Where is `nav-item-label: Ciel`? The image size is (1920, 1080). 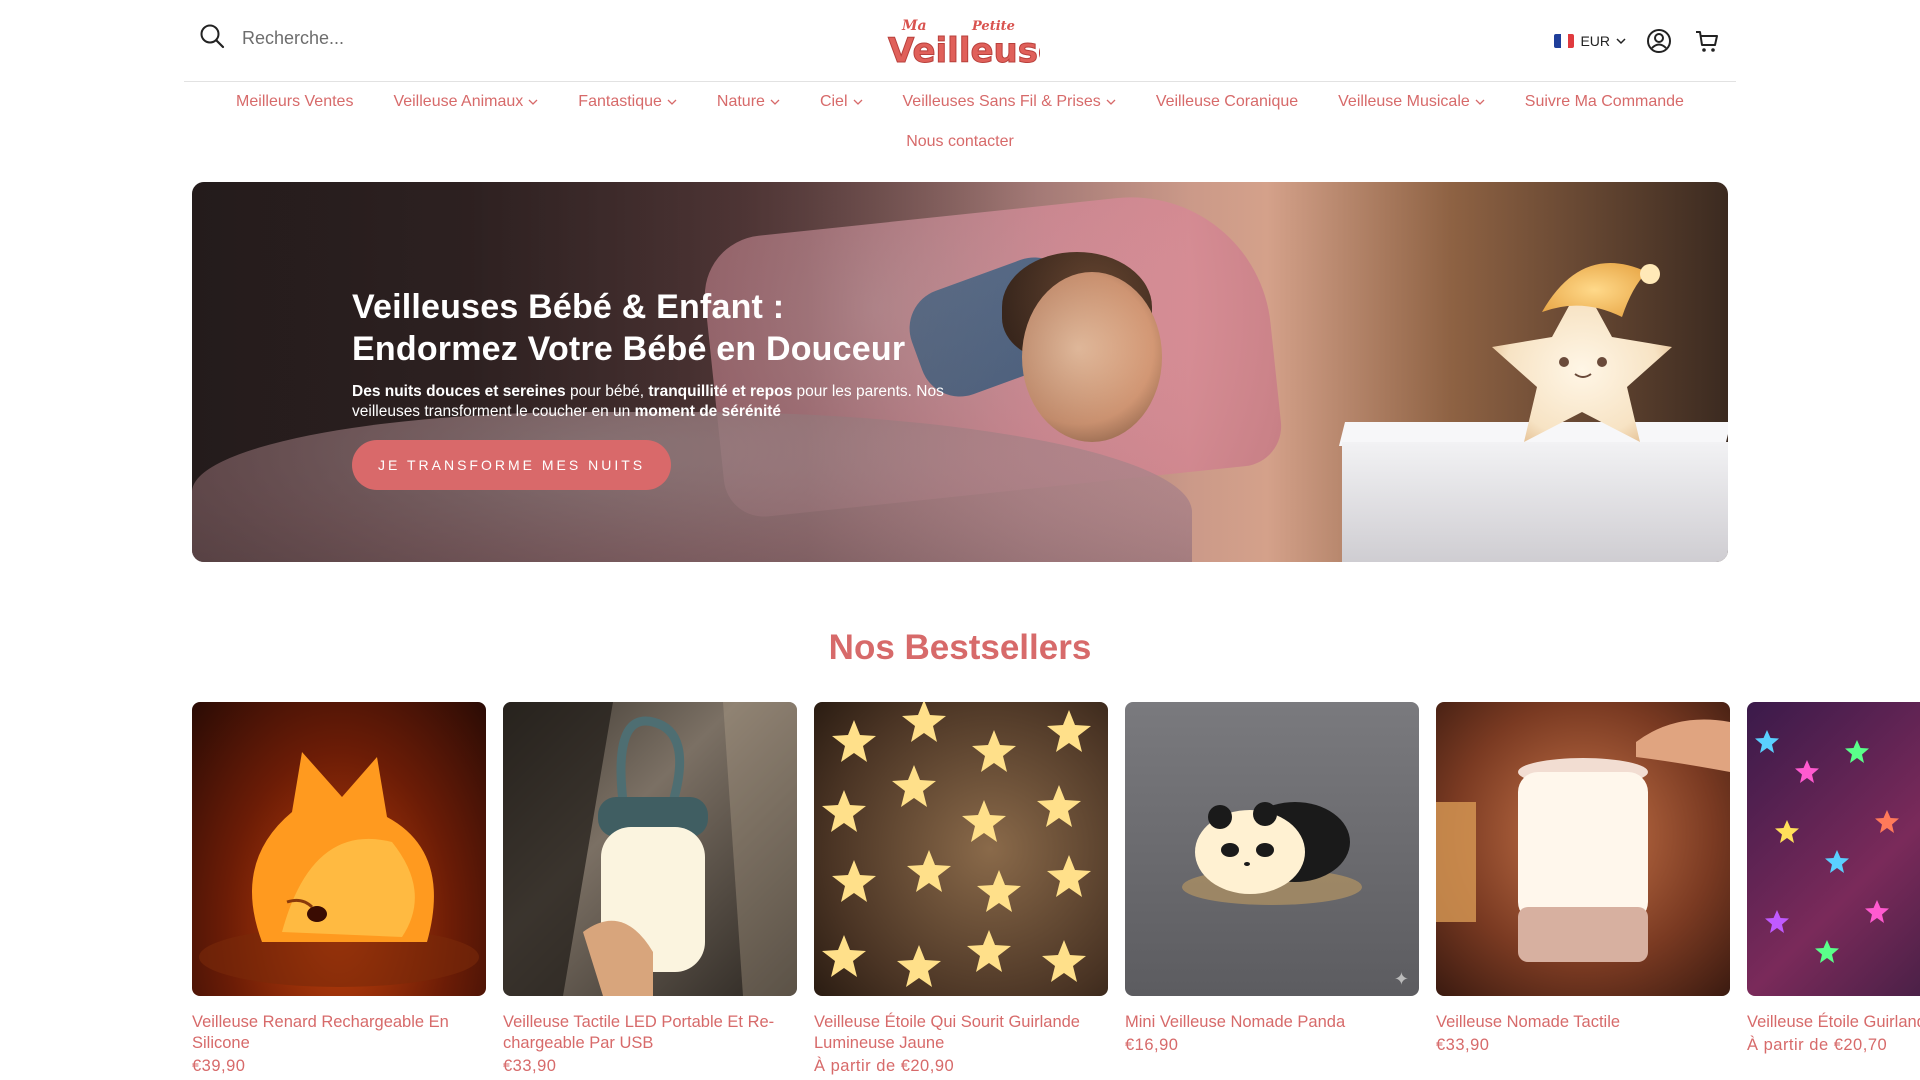 nav-item-label: Ciel is located at coordinates (833, 101).